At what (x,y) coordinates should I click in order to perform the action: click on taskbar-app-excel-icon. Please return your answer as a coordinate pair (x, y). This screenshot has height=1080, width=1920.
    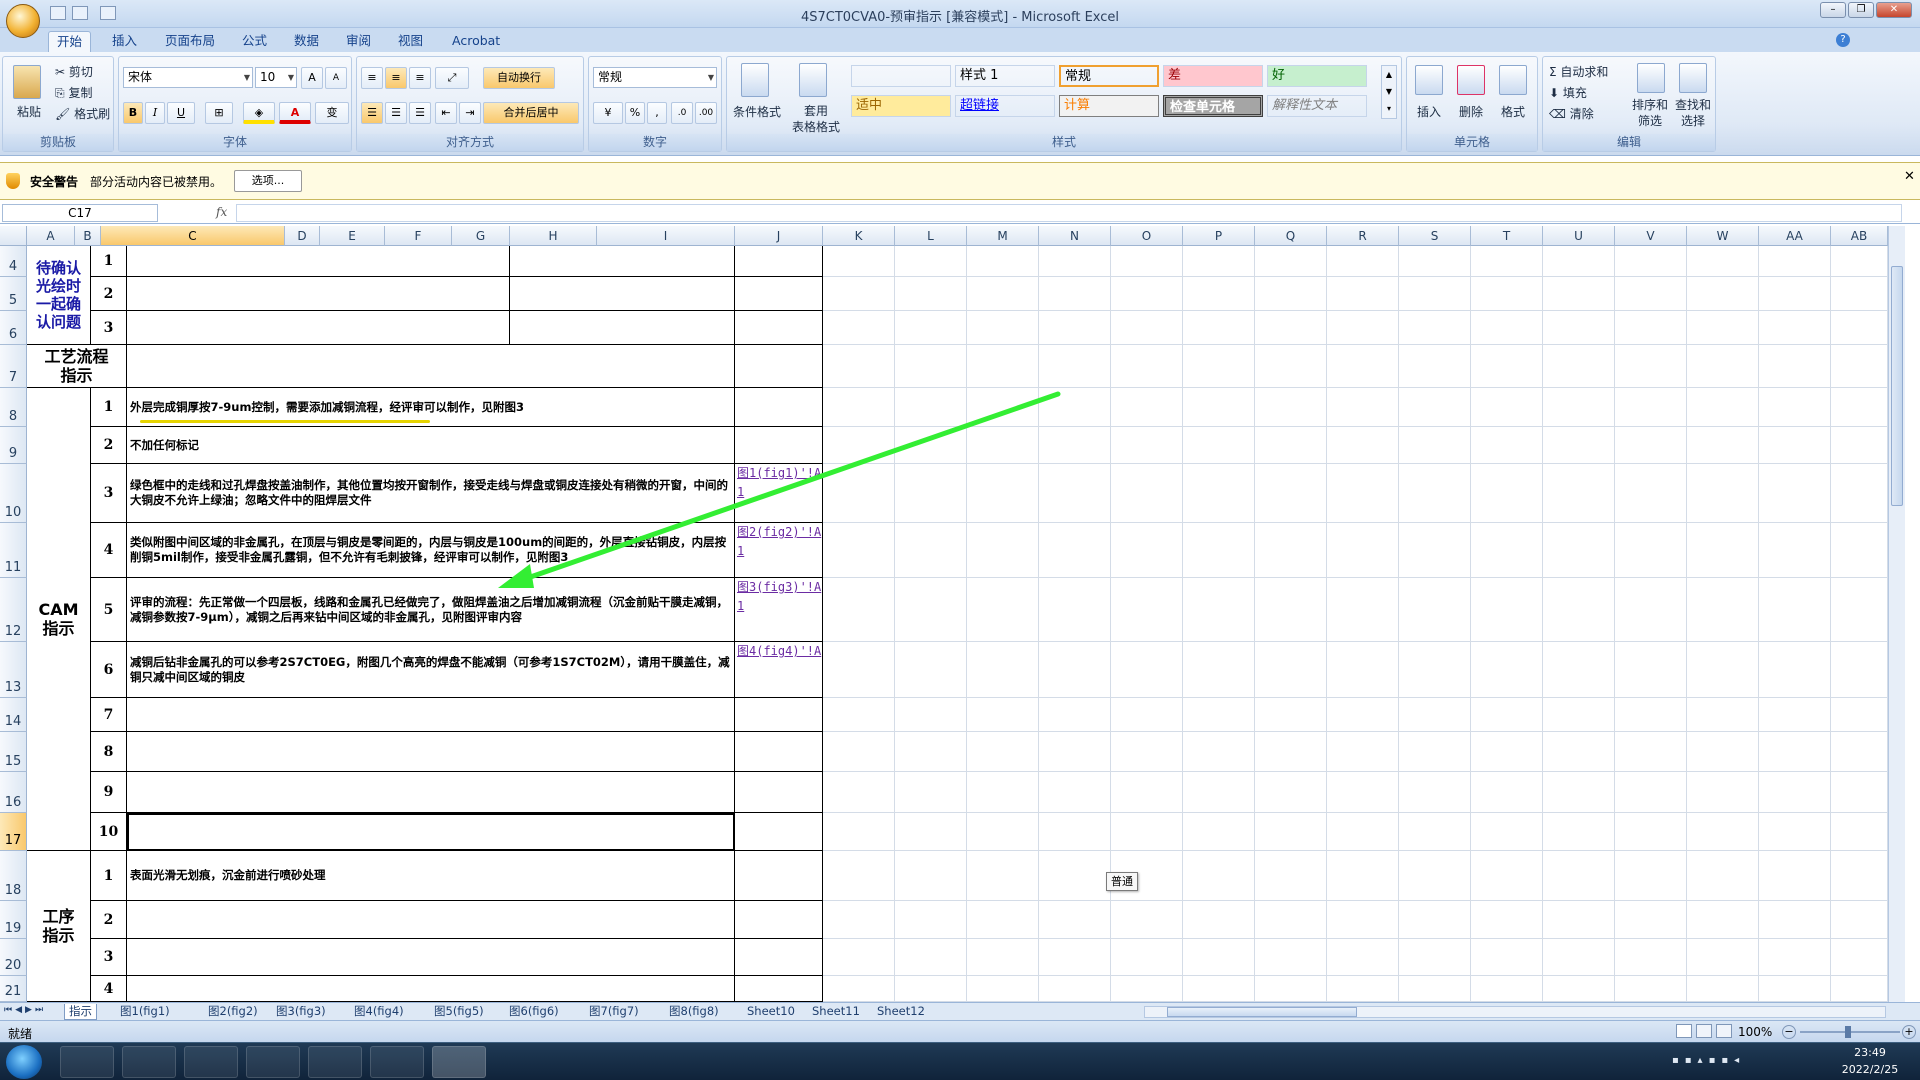
    Looking at the image, I should click on (459, 1062).